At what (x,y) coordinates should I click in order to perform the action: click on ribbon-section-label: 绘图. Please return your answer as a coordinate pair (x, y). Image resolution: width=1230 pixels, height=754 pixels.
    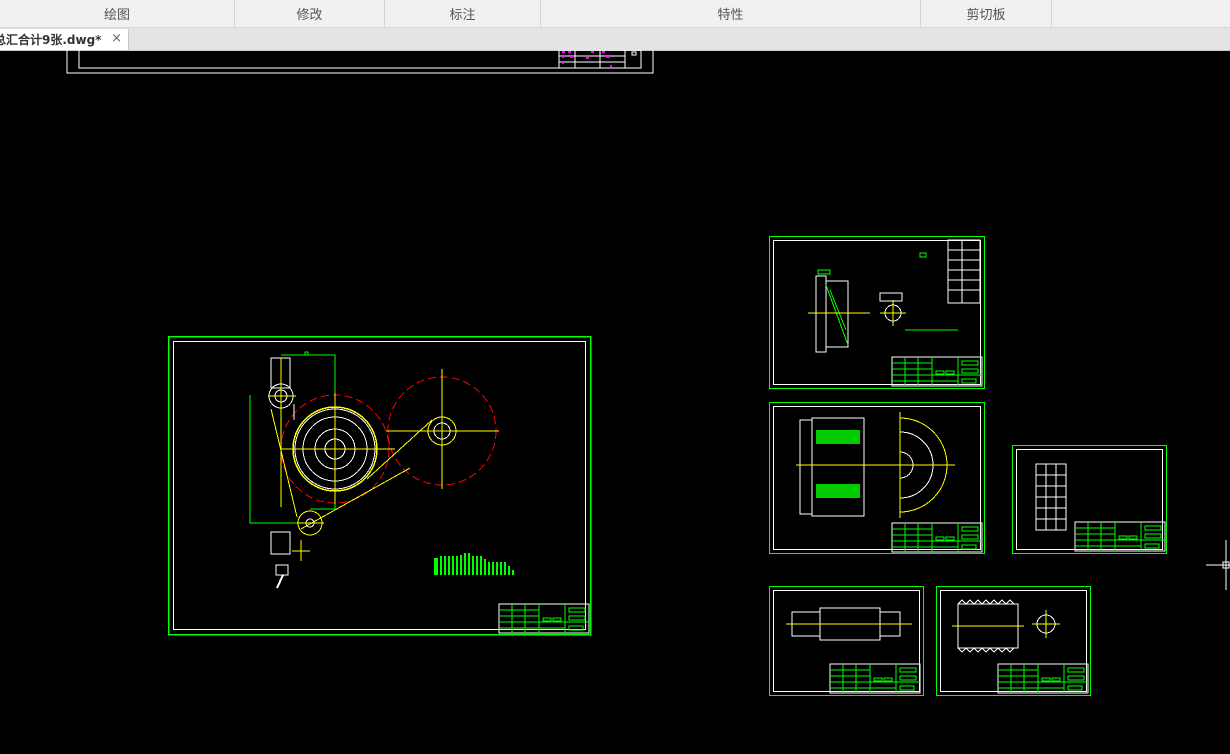
    Looking at the image, I should click on (116, 15).